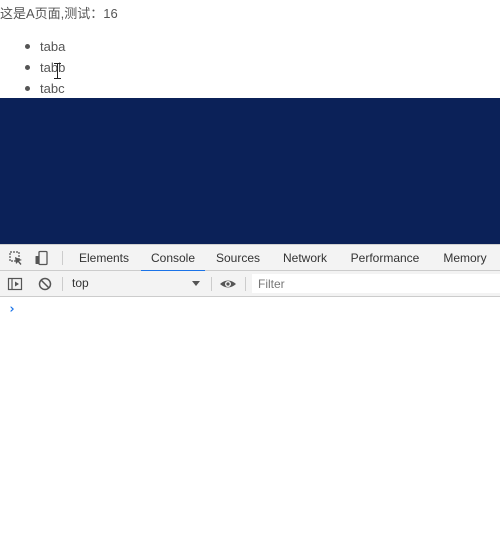 This screenshot has width=500, height=537. I want to click on tab-memory: Memory, so click(465, 258).